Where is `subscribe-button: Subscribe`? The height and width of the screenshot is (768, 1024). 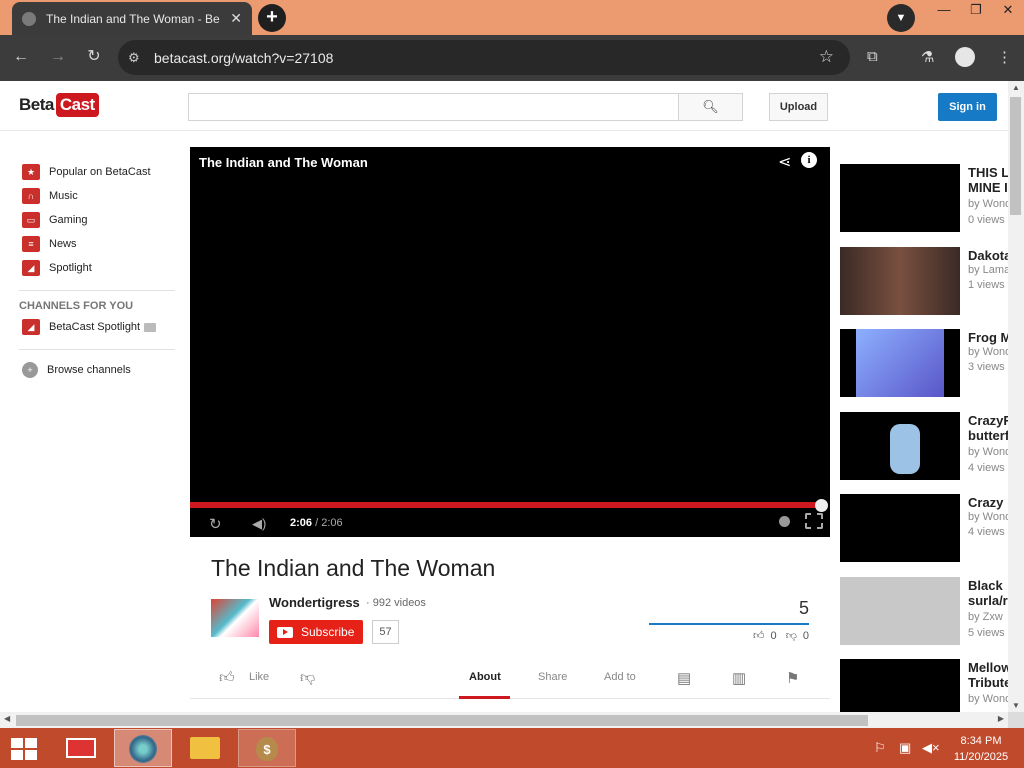 subscribe-button: Subscribe is located at coordinates (316, 632).